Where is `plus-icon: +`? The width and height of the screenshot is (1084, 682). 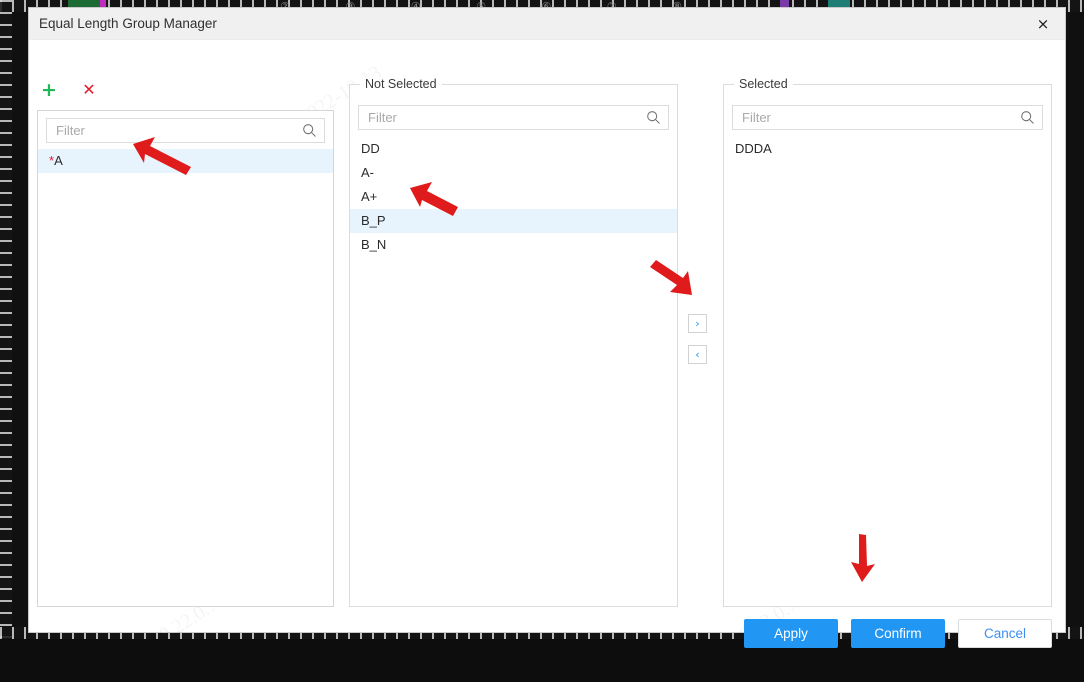 plus-icon: + is located at coordinates (49, 90).